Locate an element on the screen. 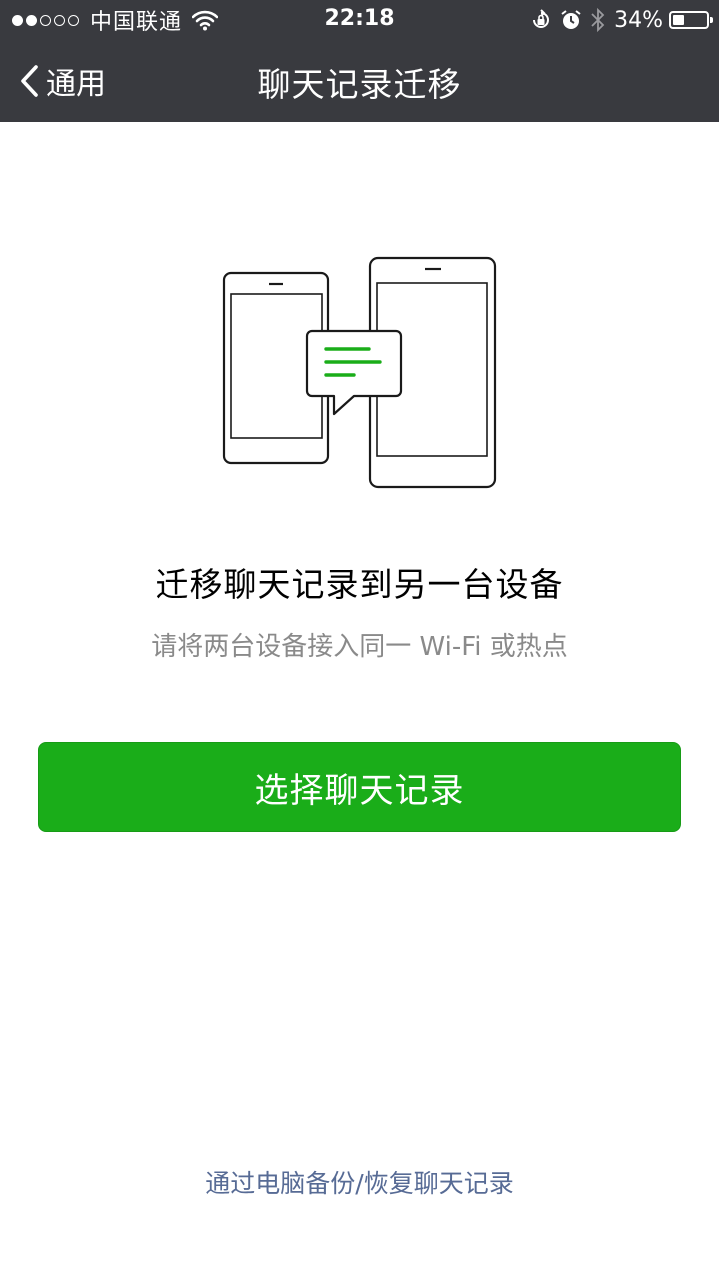  bluetooth-icon is located at coordinates (598, 20).